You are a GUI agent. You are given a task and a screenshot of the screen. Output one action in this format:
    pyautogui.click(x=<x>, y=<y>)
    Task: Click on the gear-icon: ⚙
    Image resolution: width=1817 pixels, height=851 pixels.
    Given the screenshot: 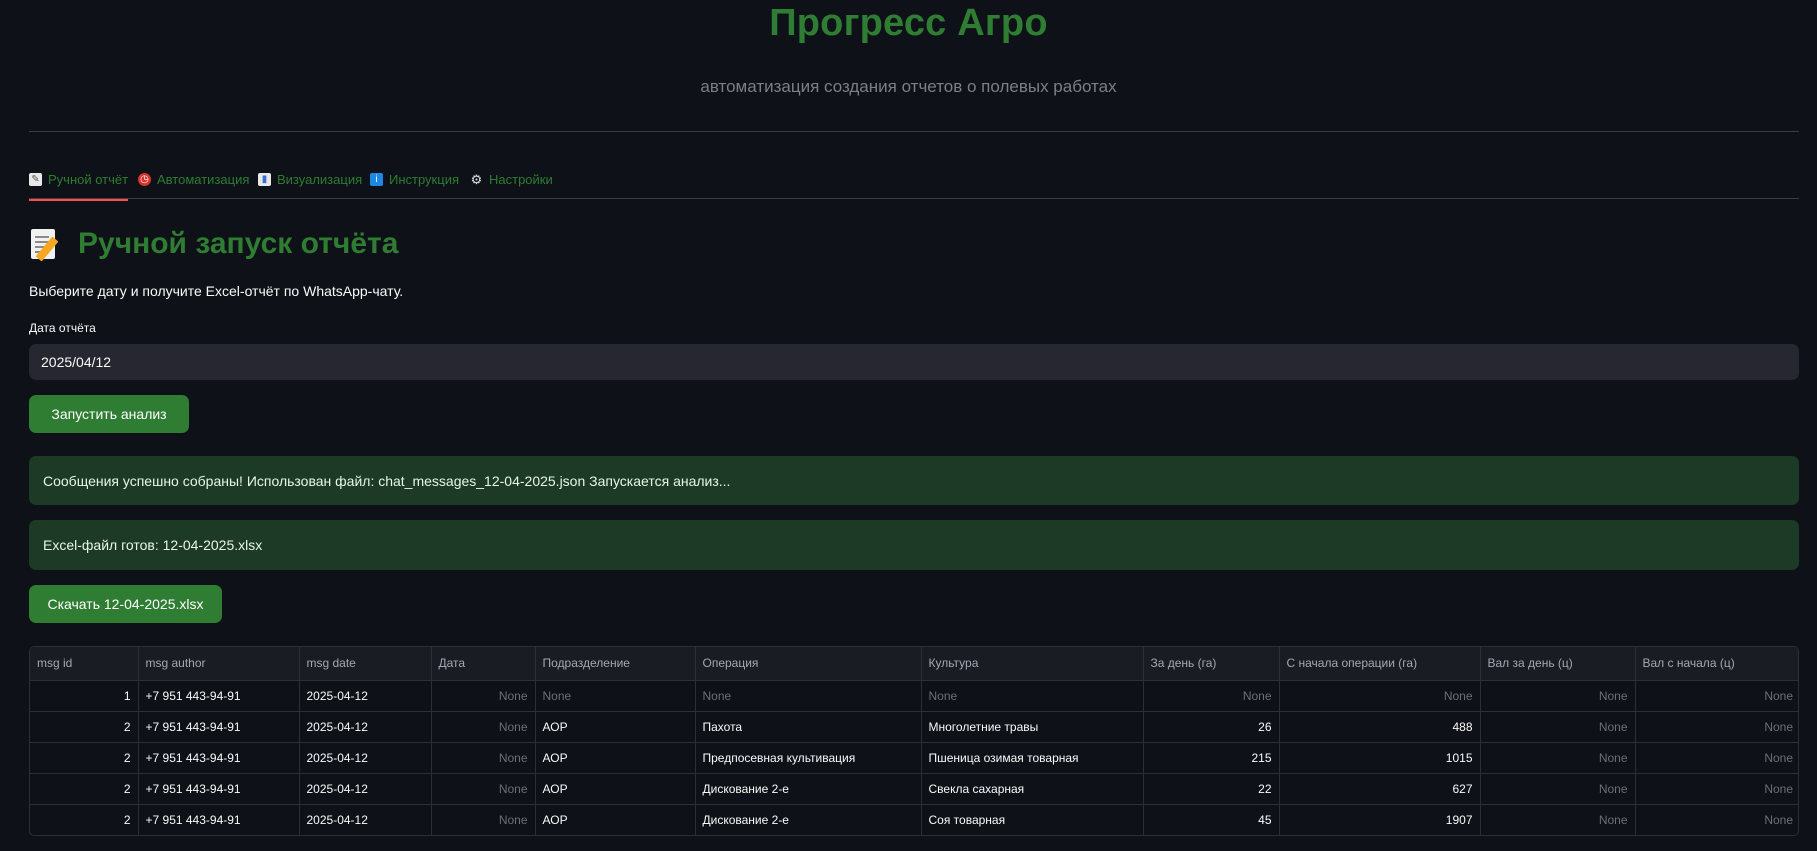 What is the action you would take?
    pyautogui.click(x=476, y=179)
    